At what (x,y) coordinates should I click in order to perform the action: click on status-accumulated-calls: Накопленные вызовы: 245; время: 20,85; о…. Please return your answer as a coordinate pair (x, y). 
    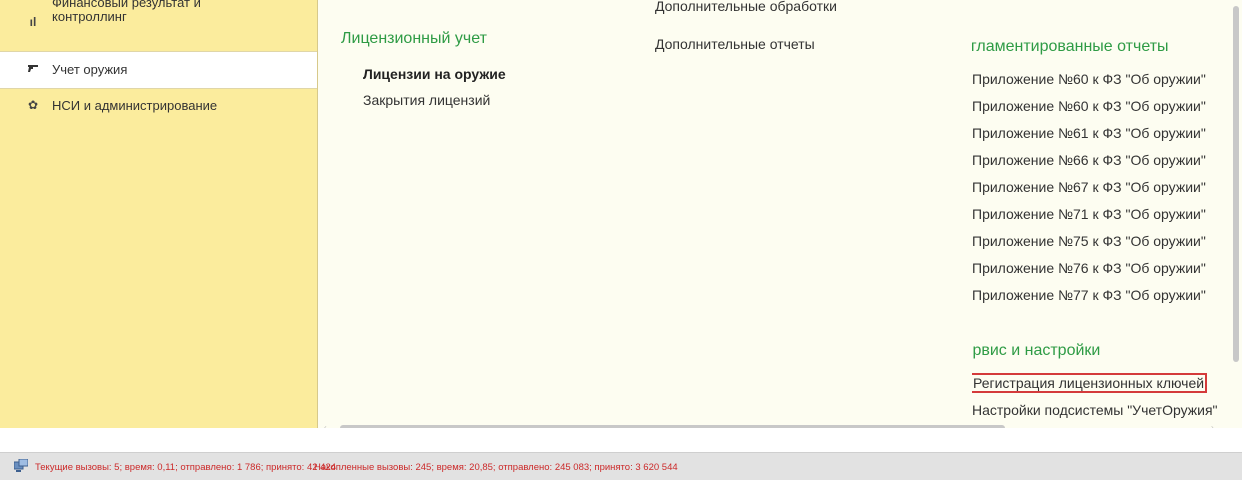
    Looking at the image, I should click on (496, 467).